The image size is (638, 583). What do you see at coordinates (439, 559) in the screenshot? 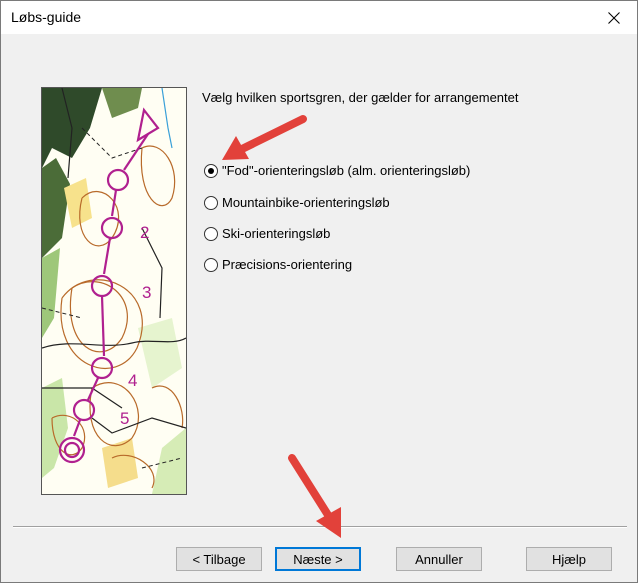
I see `cancel-button: Annuller` at bounding box center [439, 559].